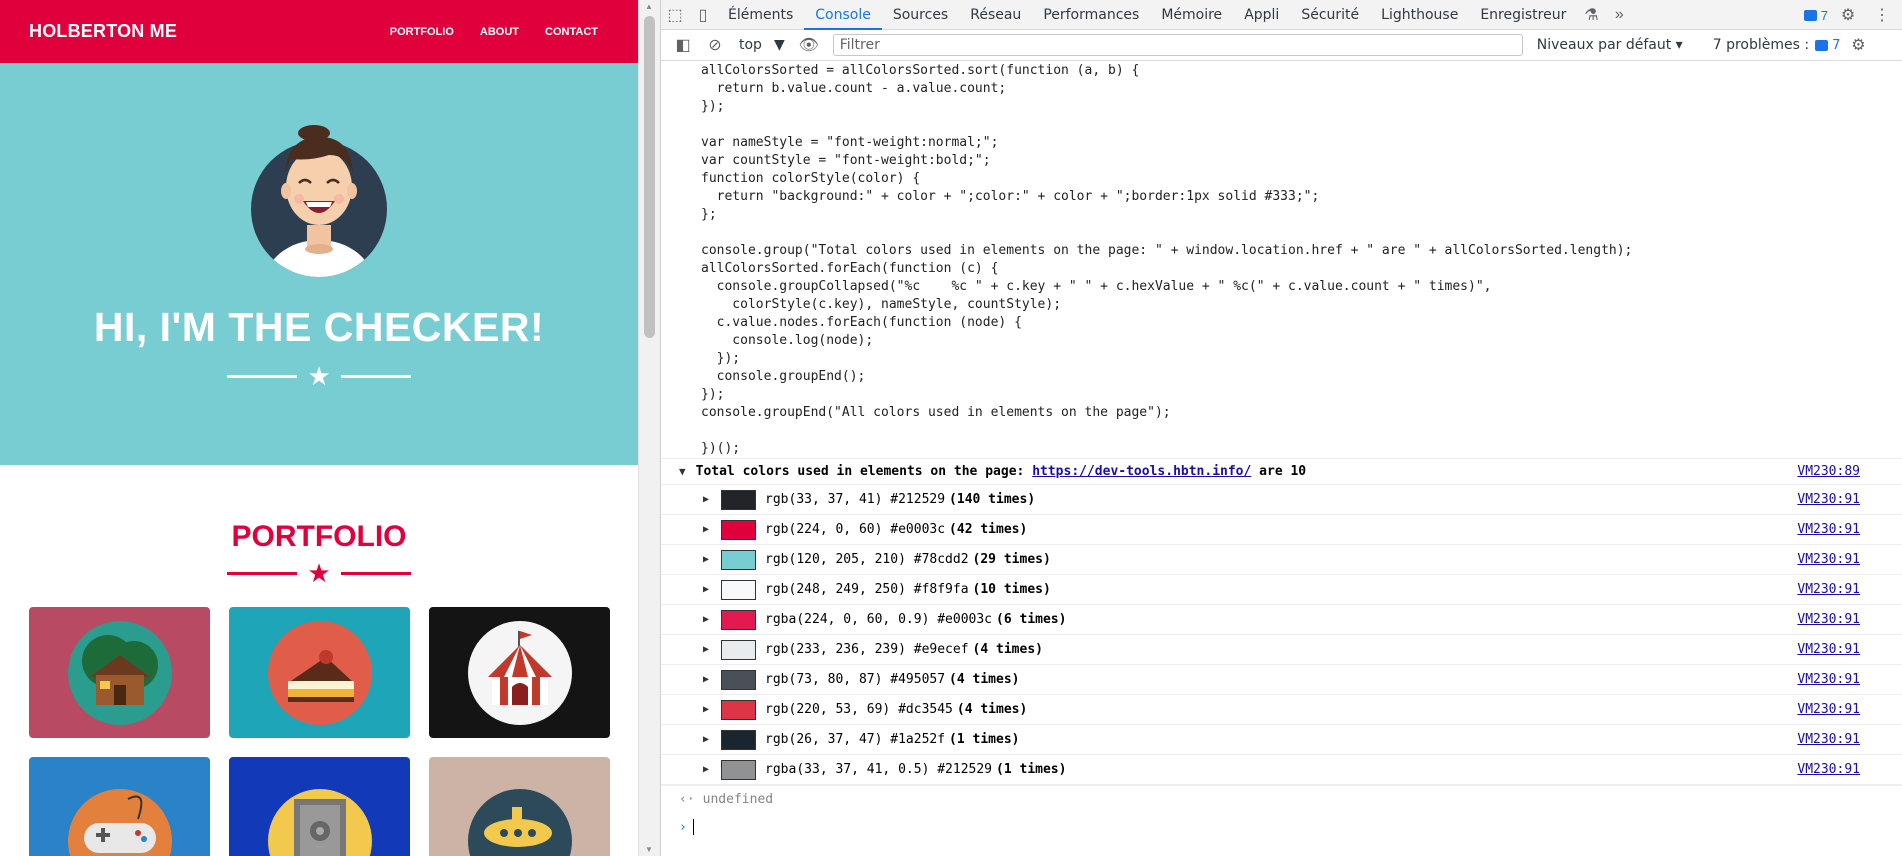  I want to click on nav-links: PORTFOLIO ABOUT CONTACT, so click(494, 32).